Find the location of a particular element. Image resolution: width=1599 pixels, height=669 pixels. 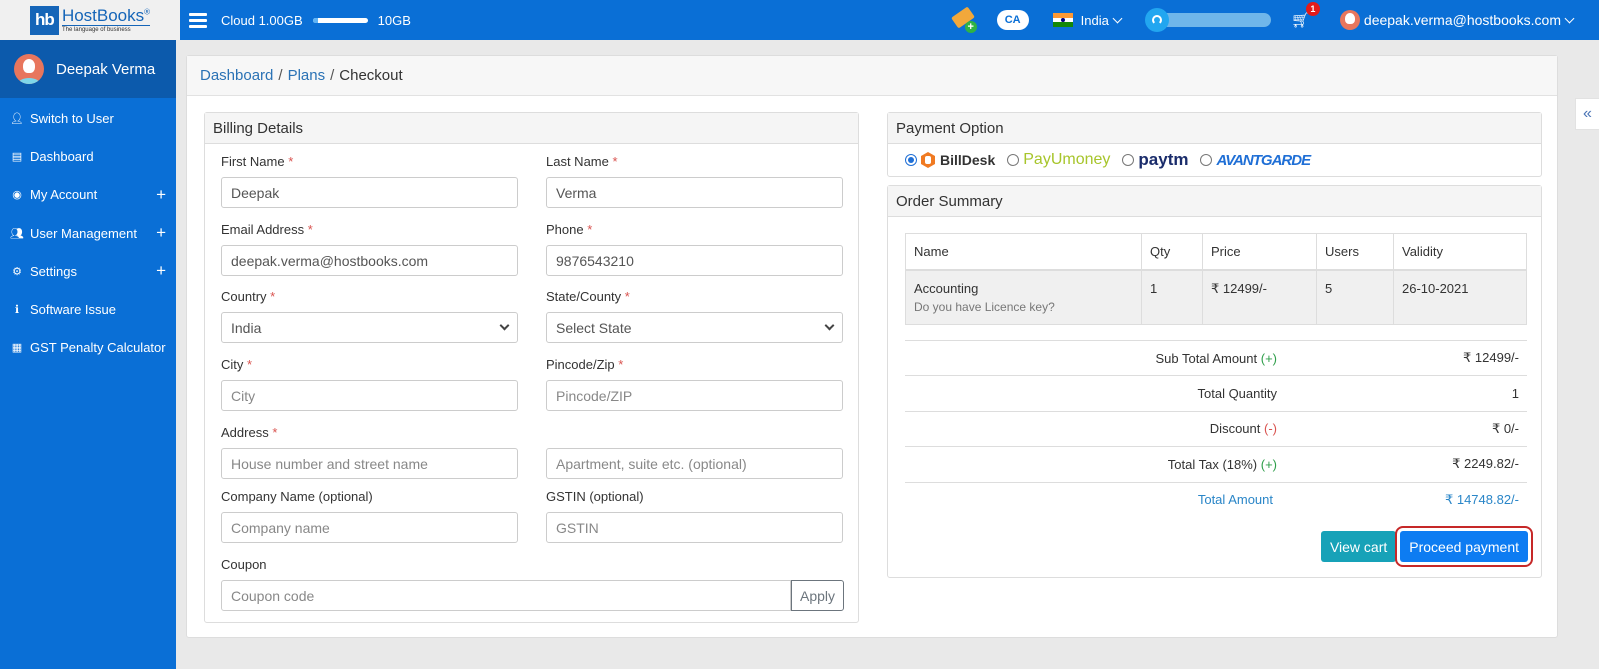

col-validity: Validity is located at coordinates (1460, 252).